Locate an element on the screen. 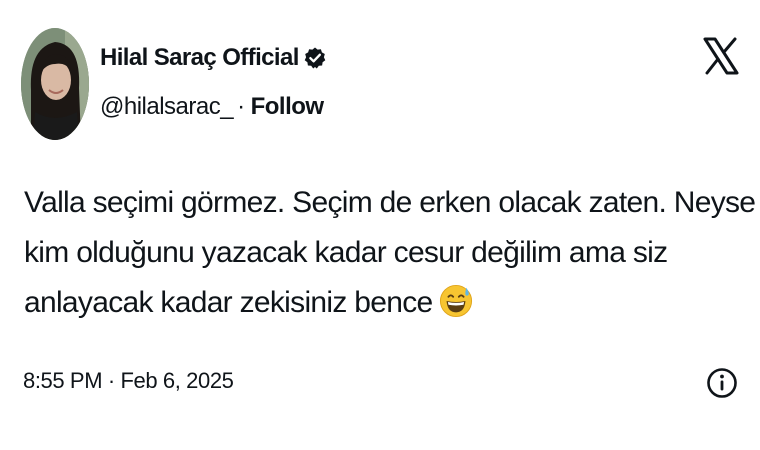 This screenshot has height=450, width=760. grinning-face-with-sweat-icon is located at coordinates (455, 301).